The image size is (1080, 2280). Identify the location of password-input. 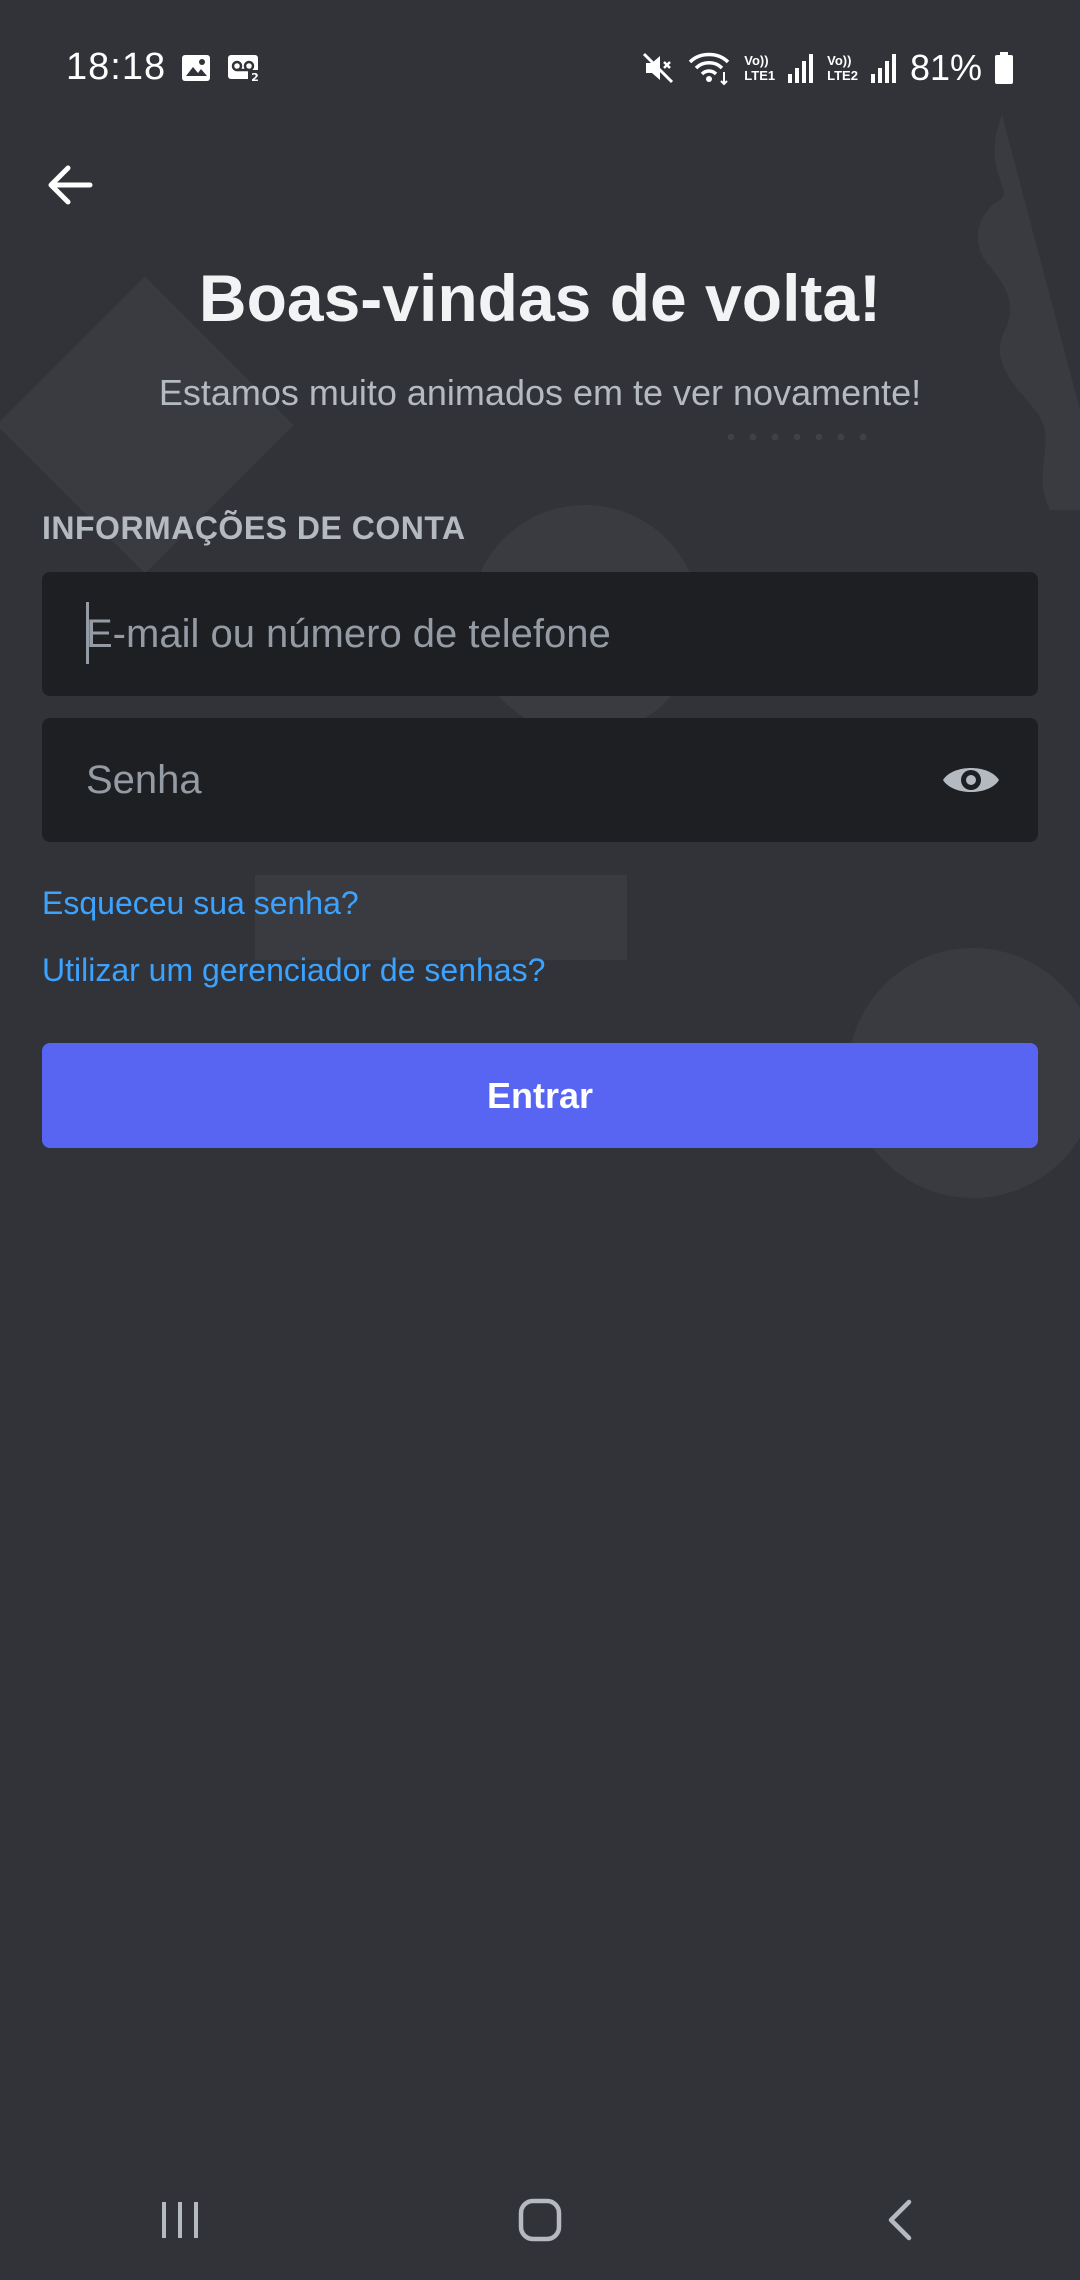
(516, 780).